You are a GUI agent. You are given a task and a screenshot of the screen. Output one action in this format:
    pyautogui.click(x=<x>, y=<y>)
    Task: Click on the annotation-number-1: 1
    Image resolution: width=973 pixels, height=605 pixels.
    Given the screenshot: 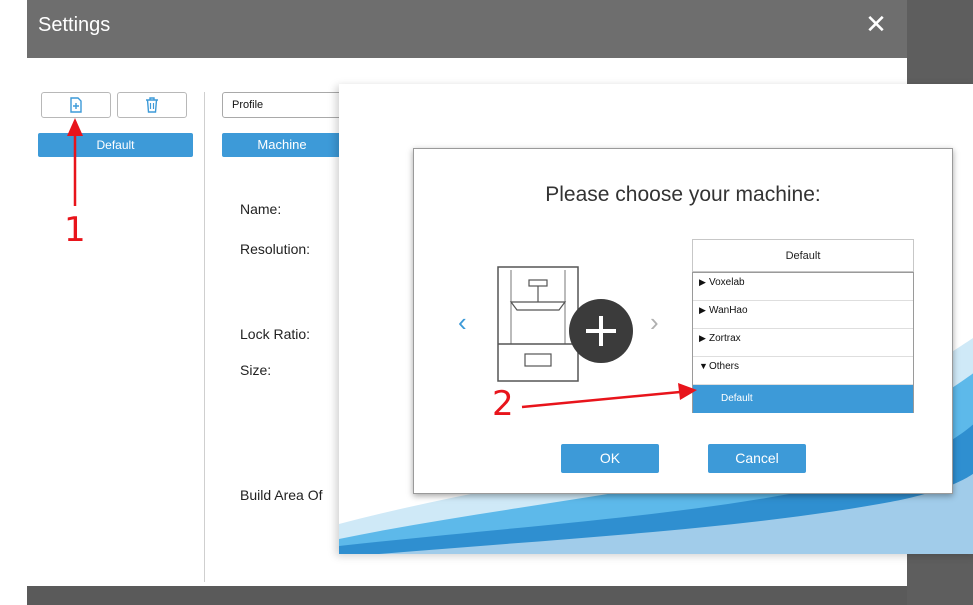 What is the action you would take?
    pyautogui.click(x=75, y=230)
    